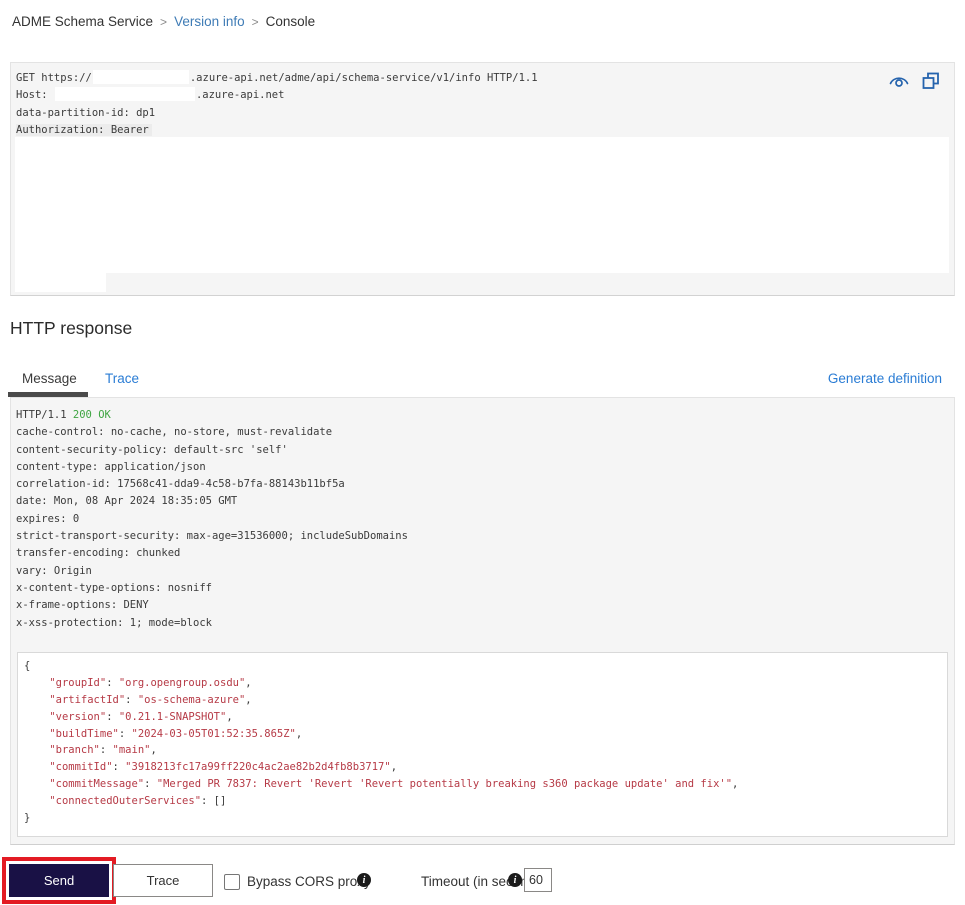  I want to click on response-header-line: date: Mon, 08 Apr 2024 18:35:05 GMT, so click(127, 501).